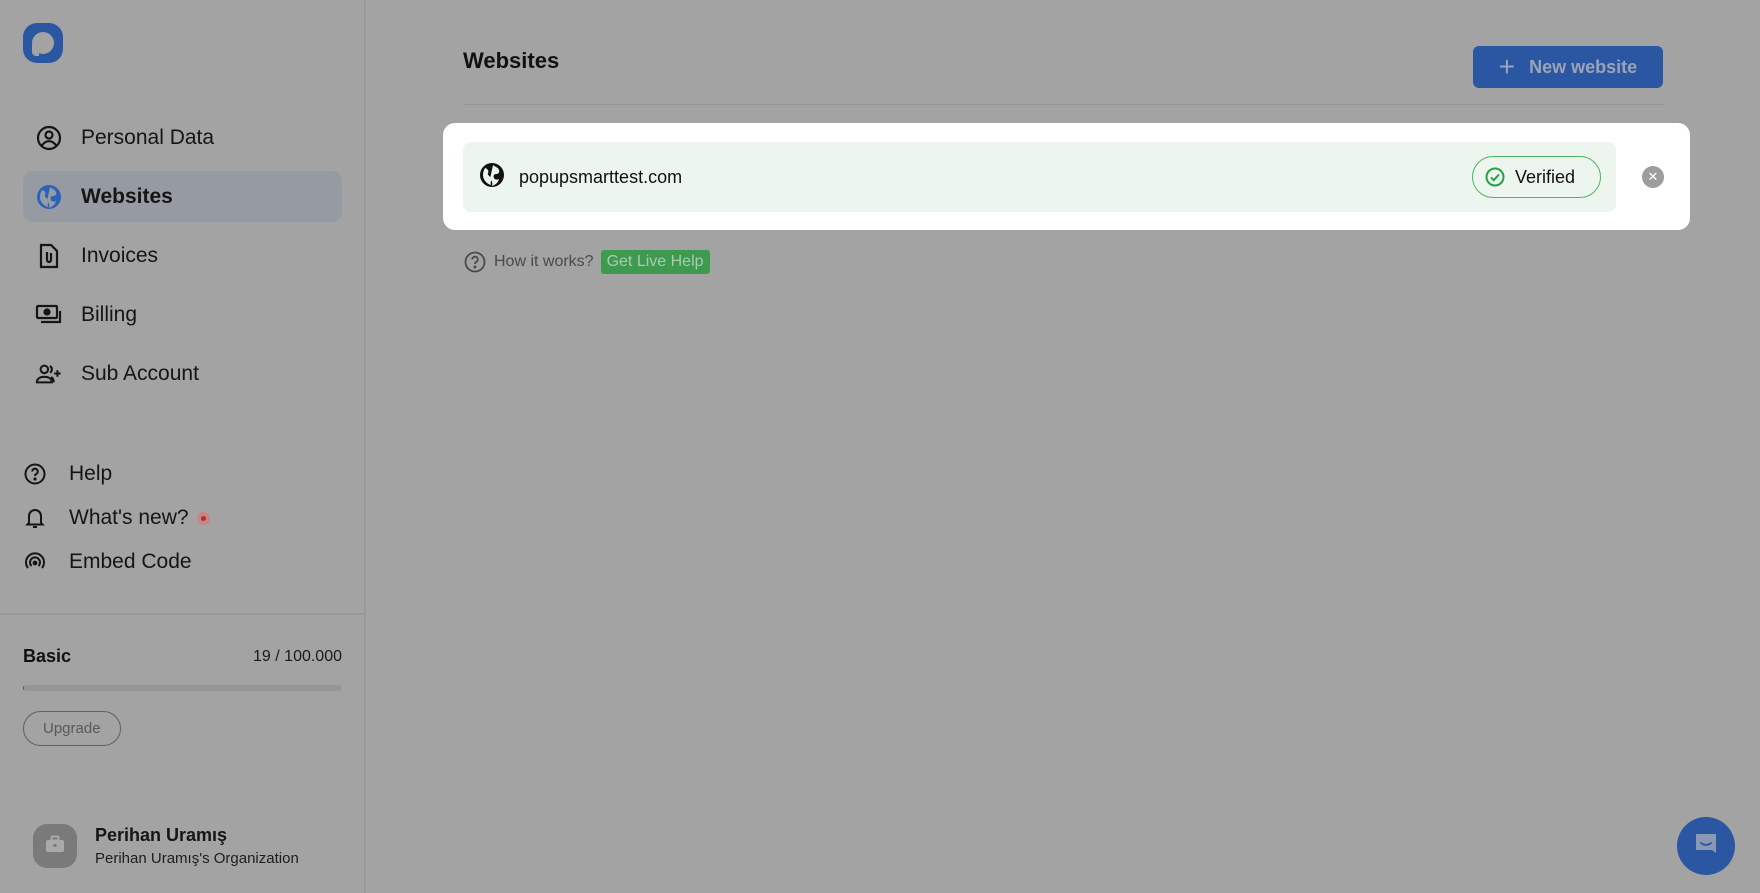 The image size is (1760, 893). I want to click on sidebar-item-sub-account: Sub Account, so click(182, 373).